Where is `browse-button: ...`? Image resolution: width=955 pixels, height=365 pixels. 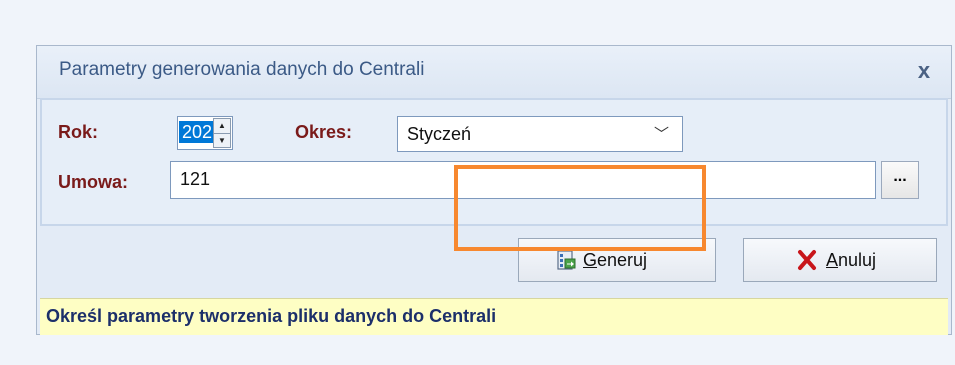
browse-button: ... is located at coordinates (900, 180).